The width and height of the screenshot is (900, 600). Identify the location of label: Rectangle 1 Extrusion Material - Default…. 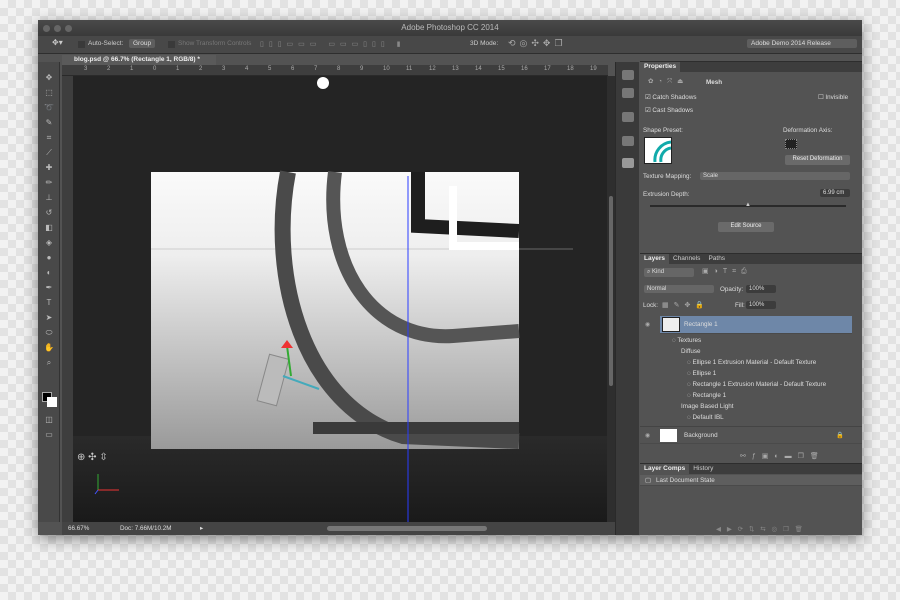
(759, 384).